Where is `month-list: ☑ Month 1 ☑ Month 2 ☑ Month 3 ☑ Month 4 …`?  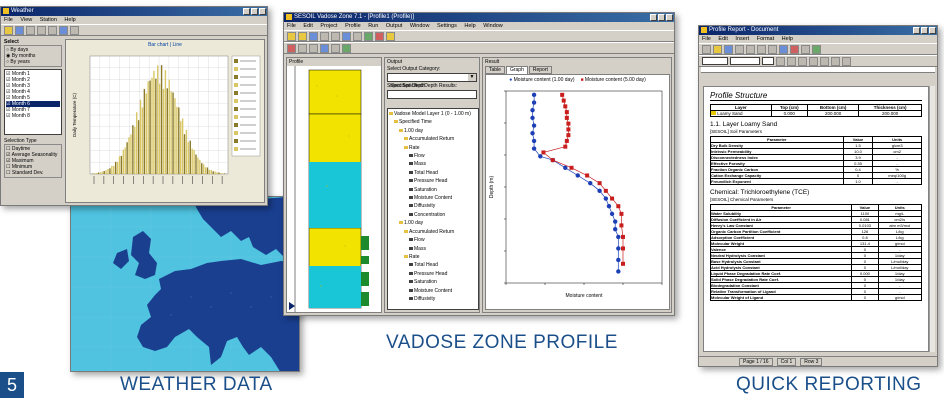 month-list: ☑ Month 1 ☑ Month 2 ☑ Month 3 ☑ Month 4 … is located at coordinates (33, 102).